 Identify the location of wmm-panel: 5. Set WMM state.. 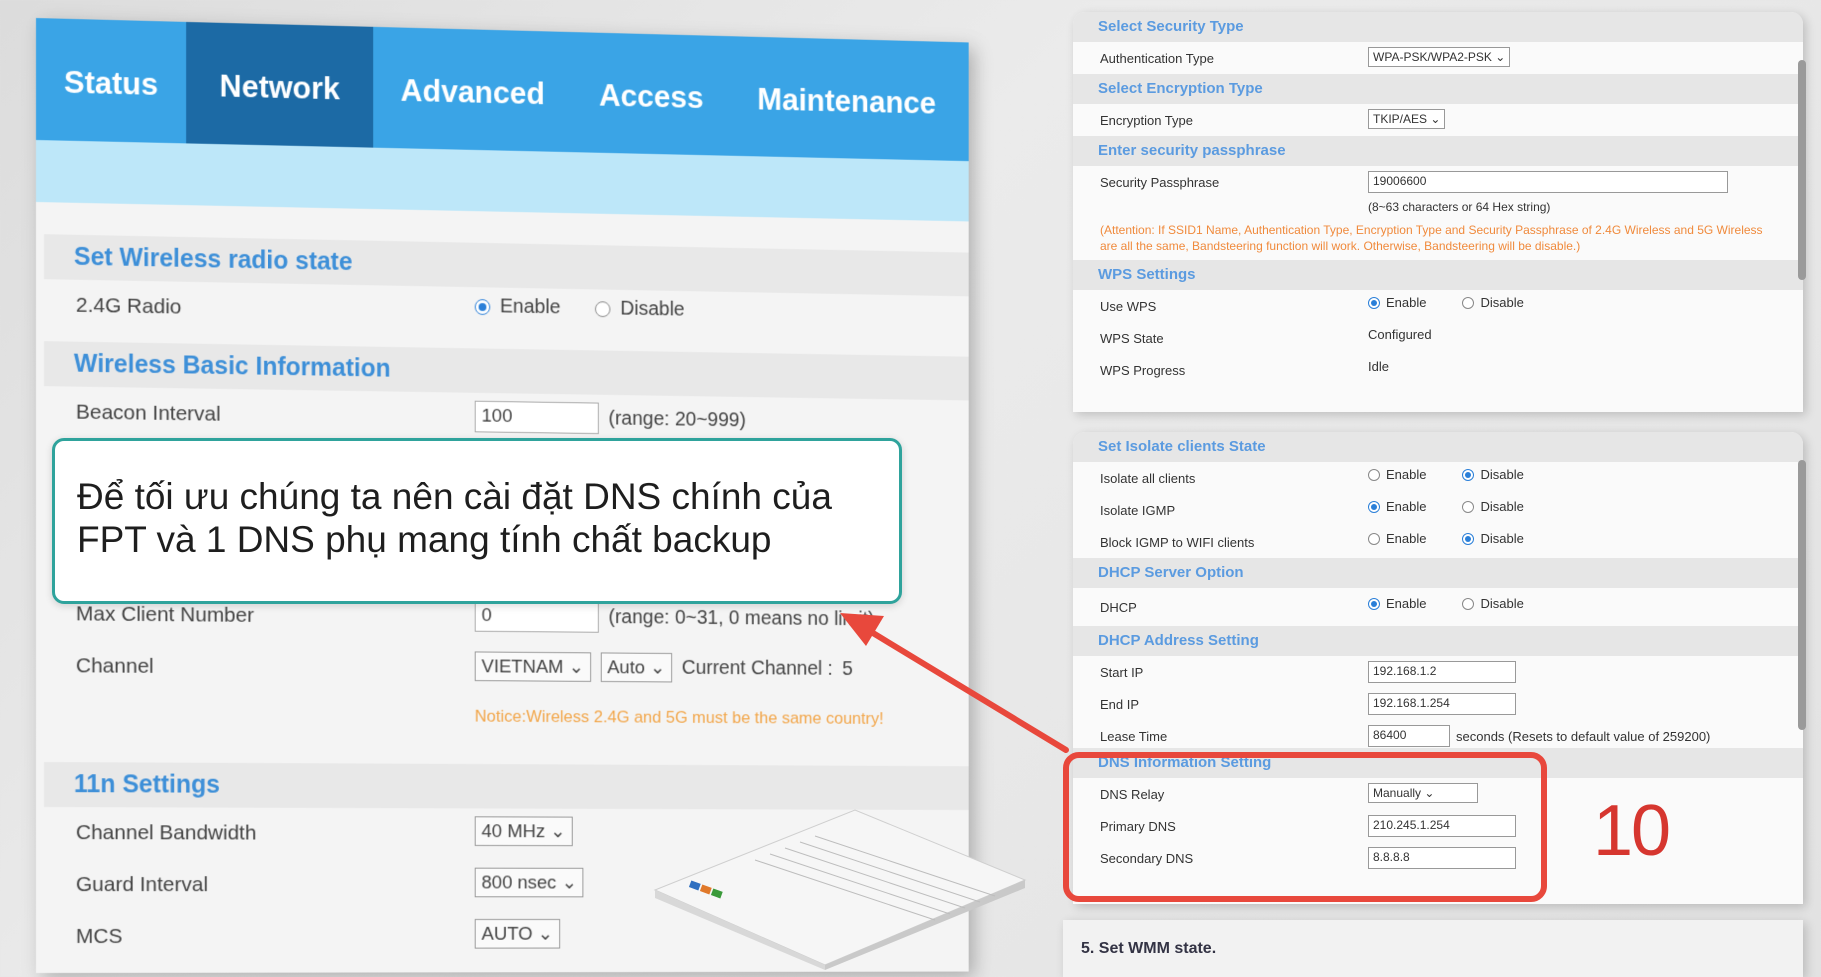
(1433, 948).